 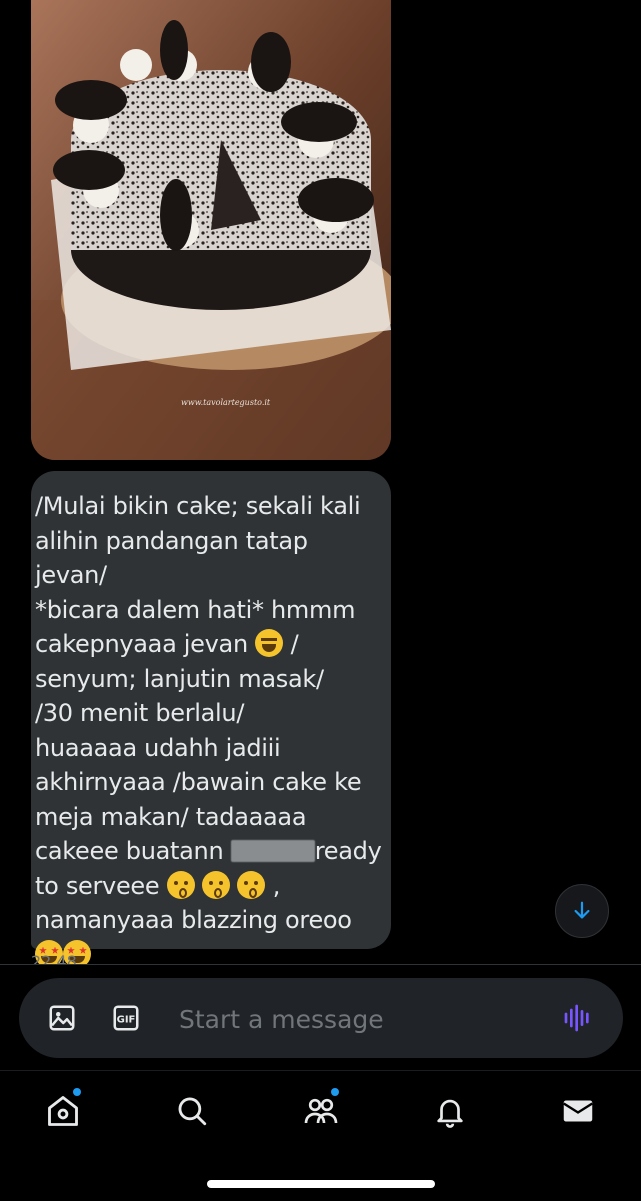 What do you see at coordinates (195, 609) in the screenshot?
I see `message-line: *bicara dalem hati* hmmm` at bounding box center [195, 609].